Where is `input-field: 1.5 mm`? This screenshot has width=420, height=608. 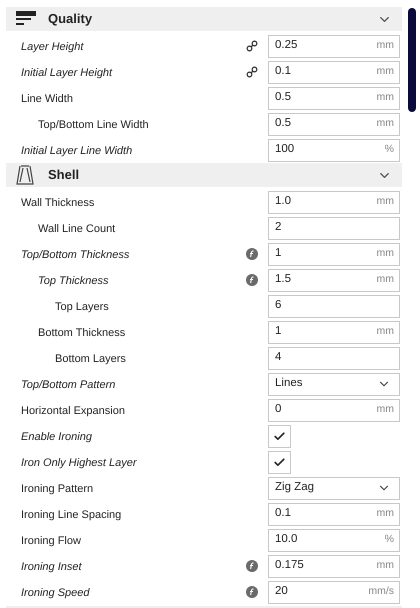 input-field: 1.5 mm is located at coordinates (334, 280).